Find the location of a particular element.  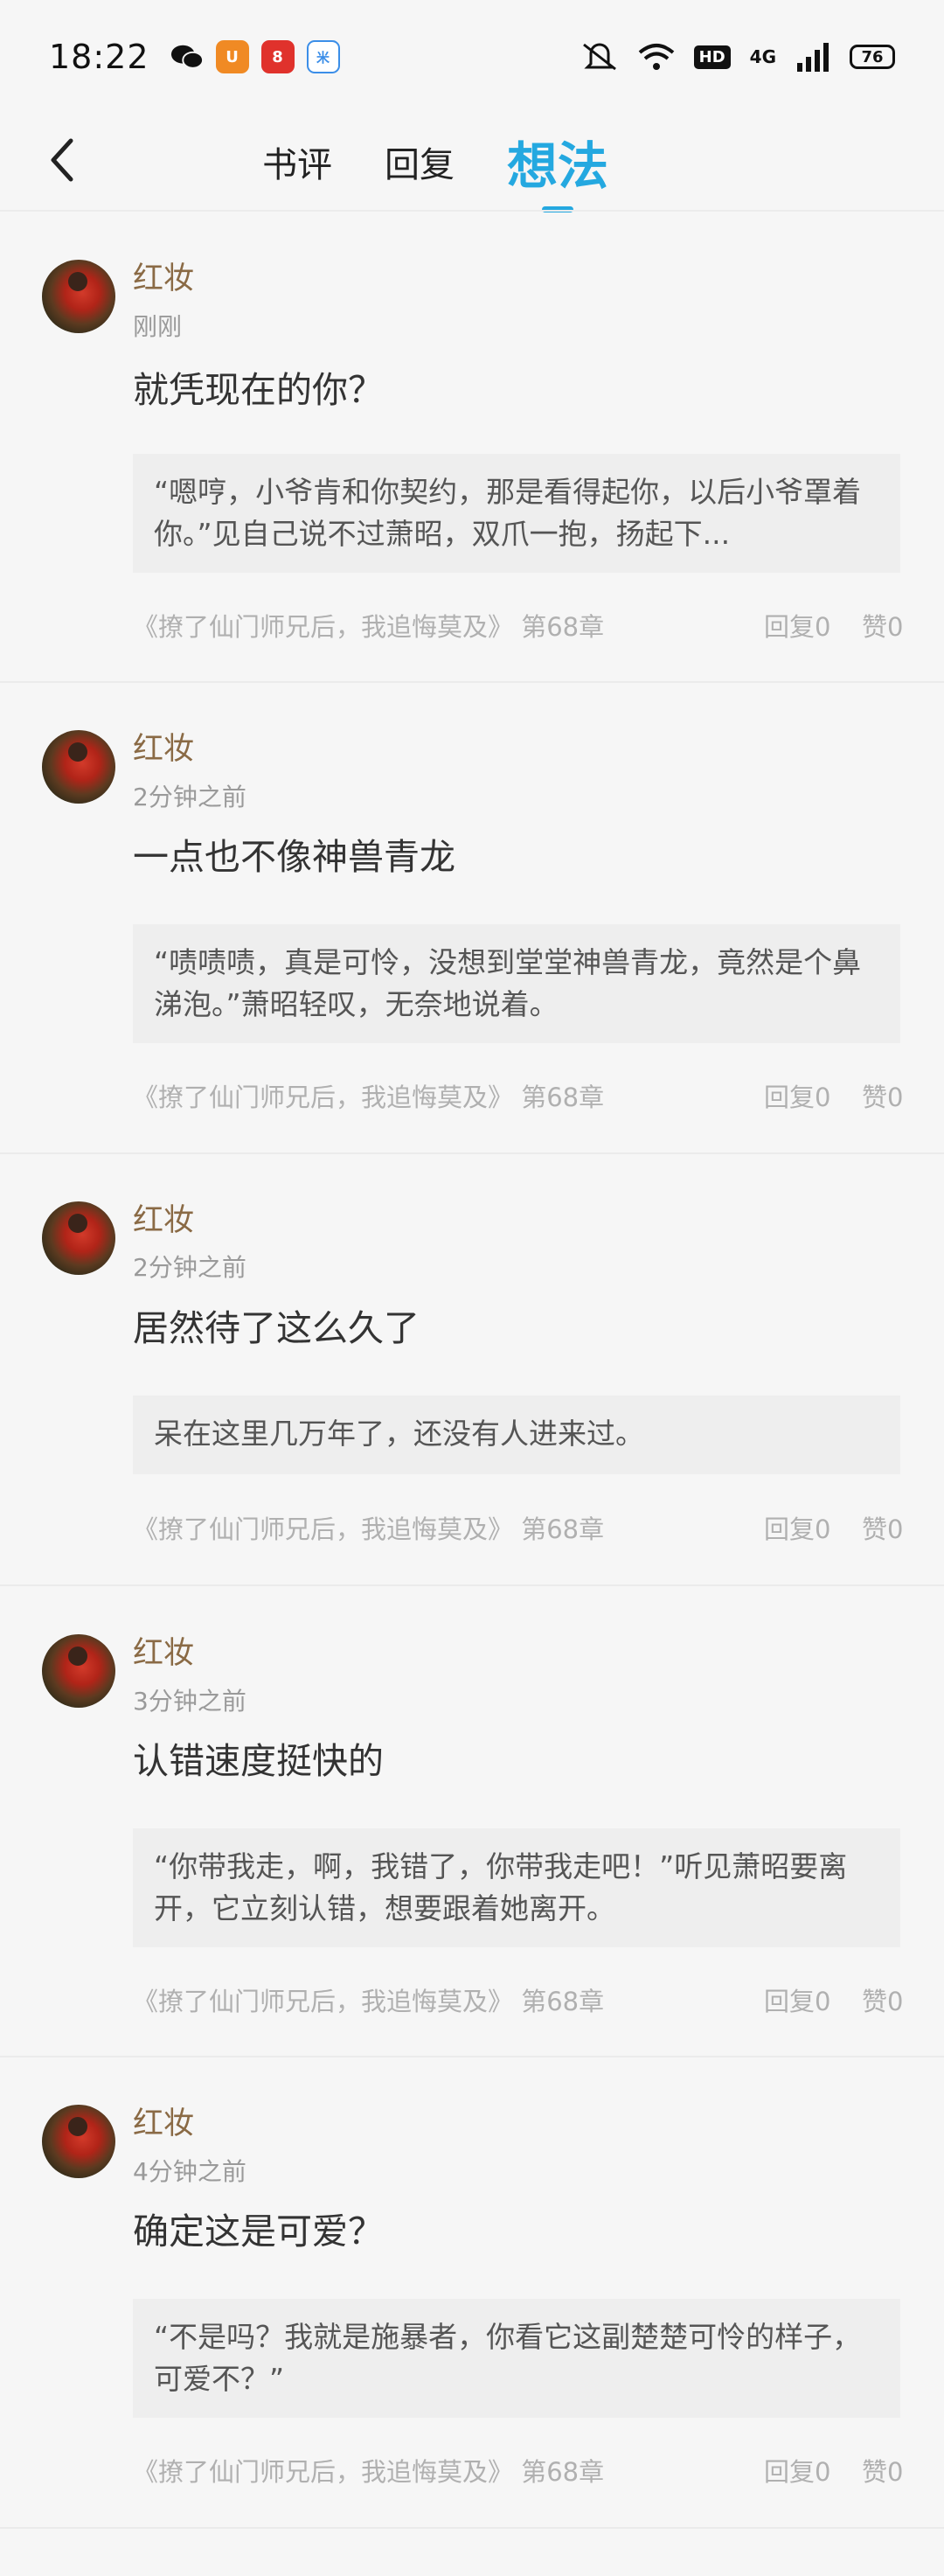

network-type: 4G is located at coordinates (762, 56).